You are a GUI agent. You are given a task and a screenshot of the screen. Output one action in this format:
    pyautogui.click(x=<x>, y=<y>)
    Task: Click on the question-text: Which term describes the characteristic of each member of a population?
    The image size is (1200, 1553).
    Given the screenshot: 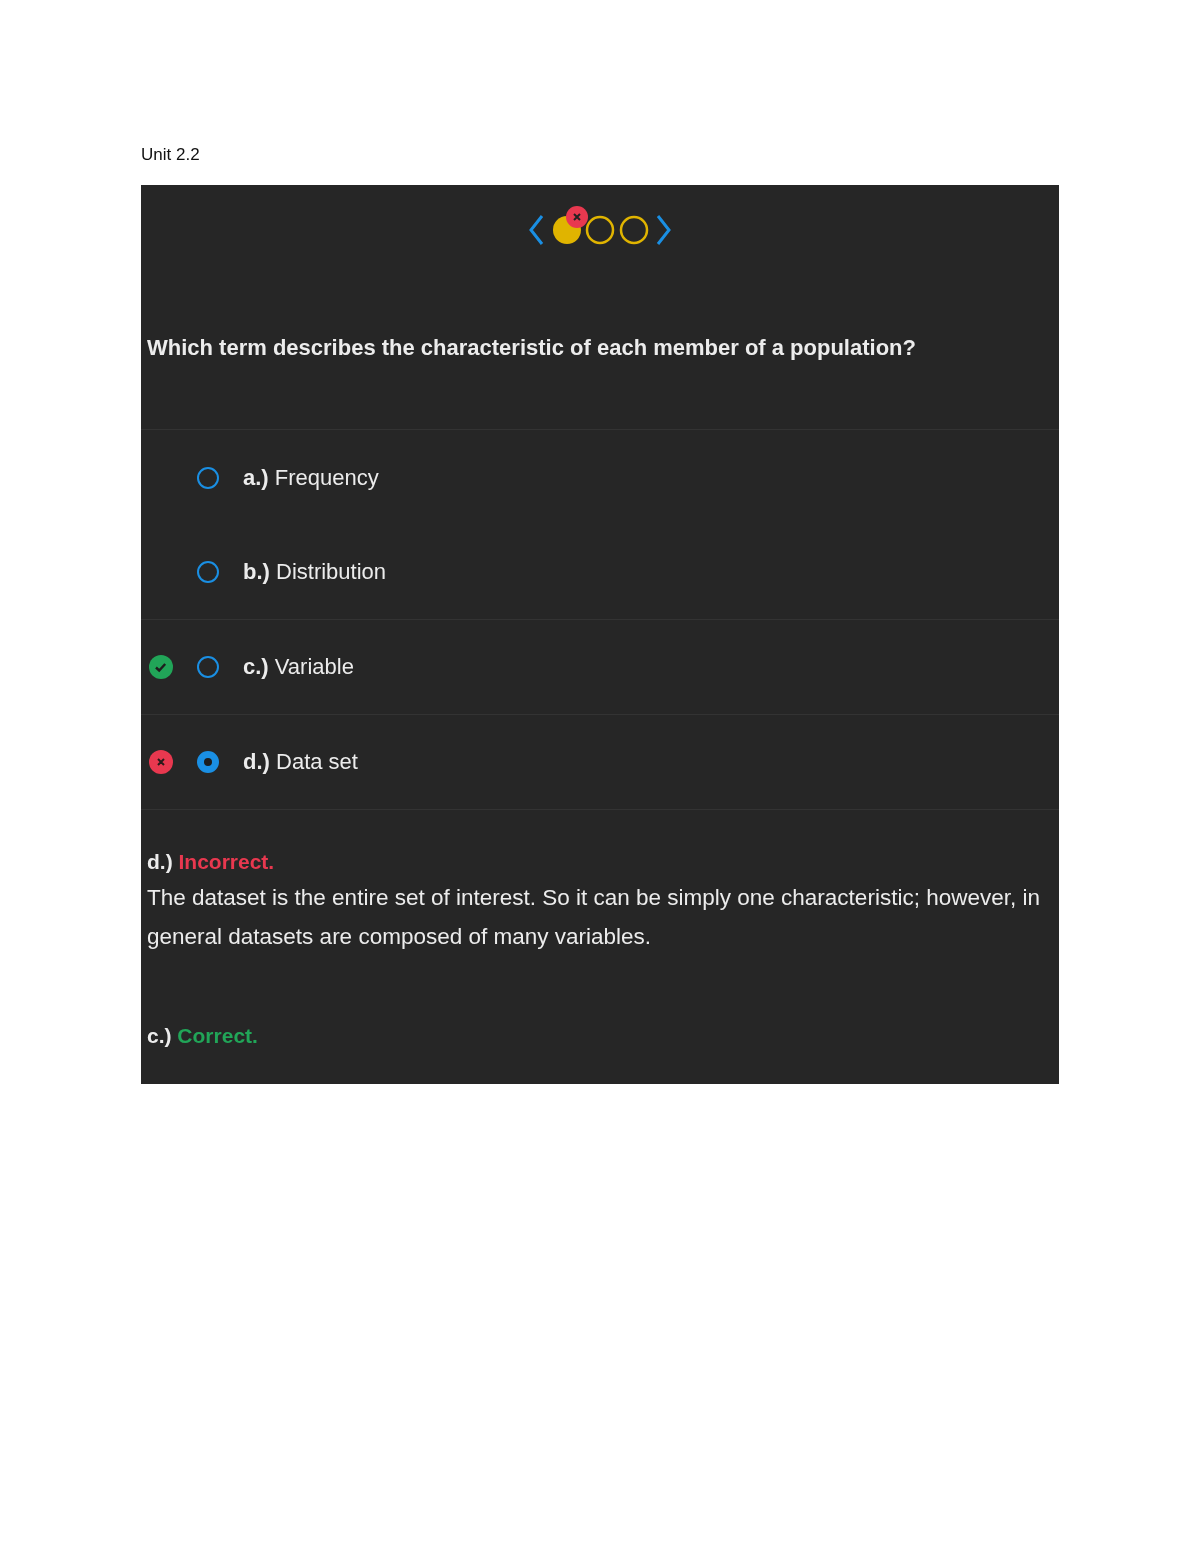 What is the action you would take?
    pyautogui.click(x=600, y=342)
    